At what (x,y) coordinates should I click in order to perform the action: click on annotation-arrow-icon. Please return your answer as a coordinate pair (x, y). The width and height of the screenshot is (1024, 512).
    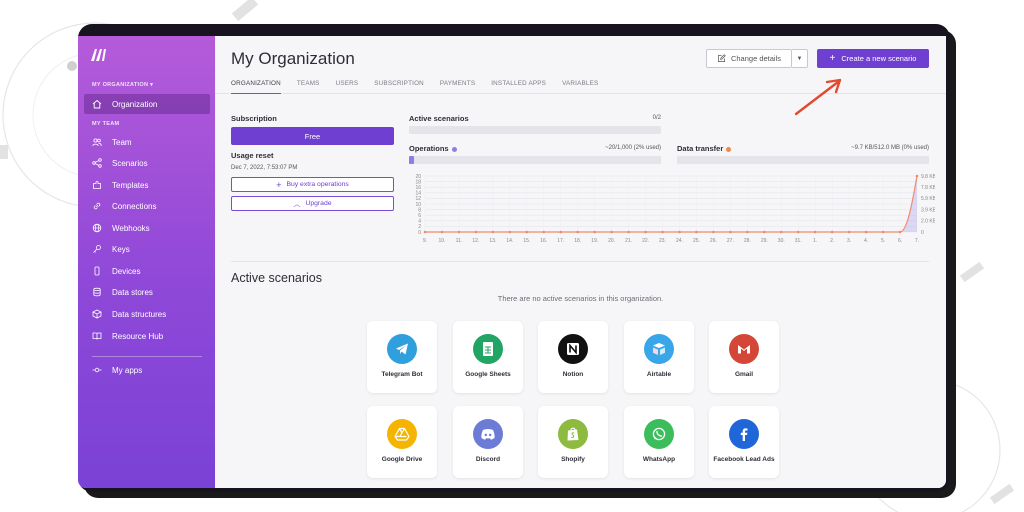
    Looking at the image, I should click on (818, 97).